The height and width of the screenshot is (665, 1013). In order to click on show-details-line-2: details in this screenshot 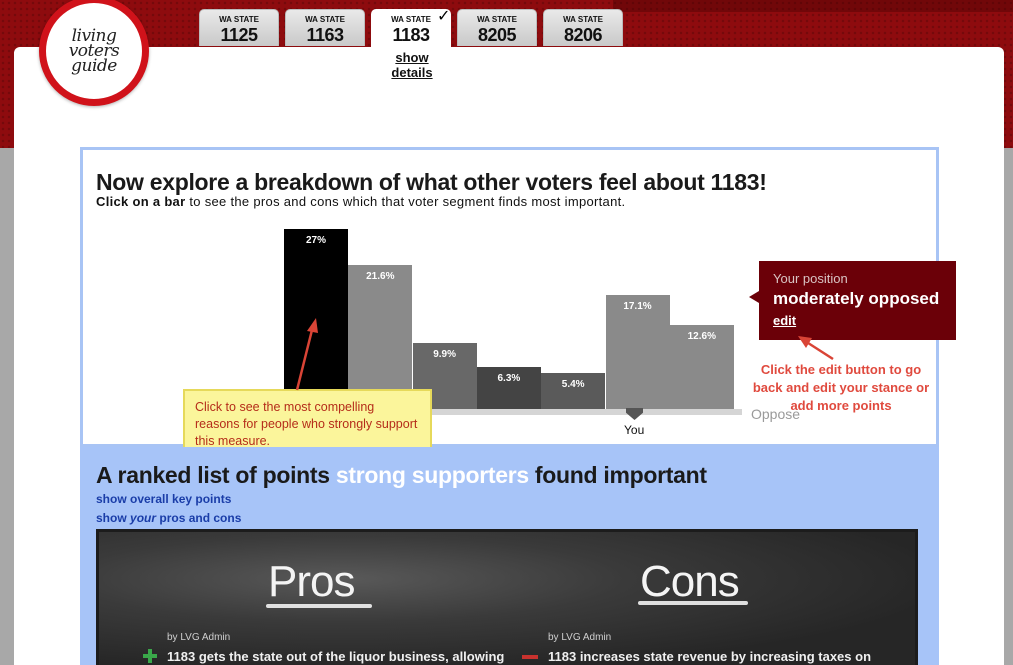, I will do `click(412, 72)`.